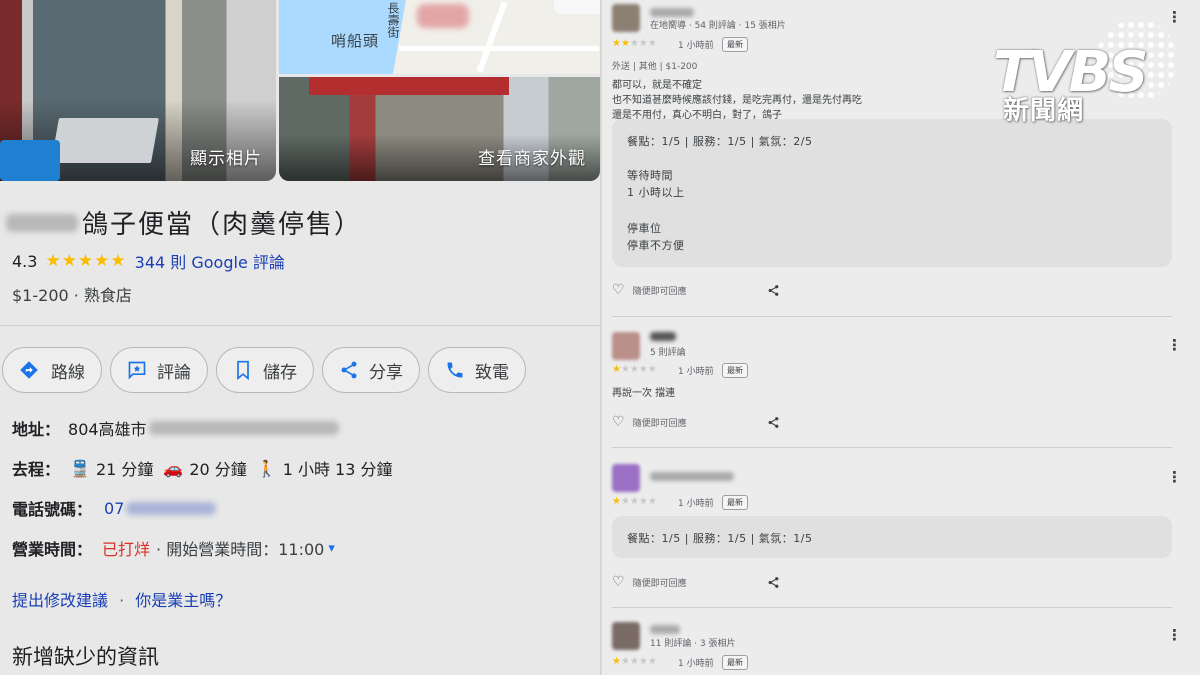  Describe the element at coordinates (60, 600) in the screenshot. I see `suggest-edit-link: 提出修改建議` at that location.